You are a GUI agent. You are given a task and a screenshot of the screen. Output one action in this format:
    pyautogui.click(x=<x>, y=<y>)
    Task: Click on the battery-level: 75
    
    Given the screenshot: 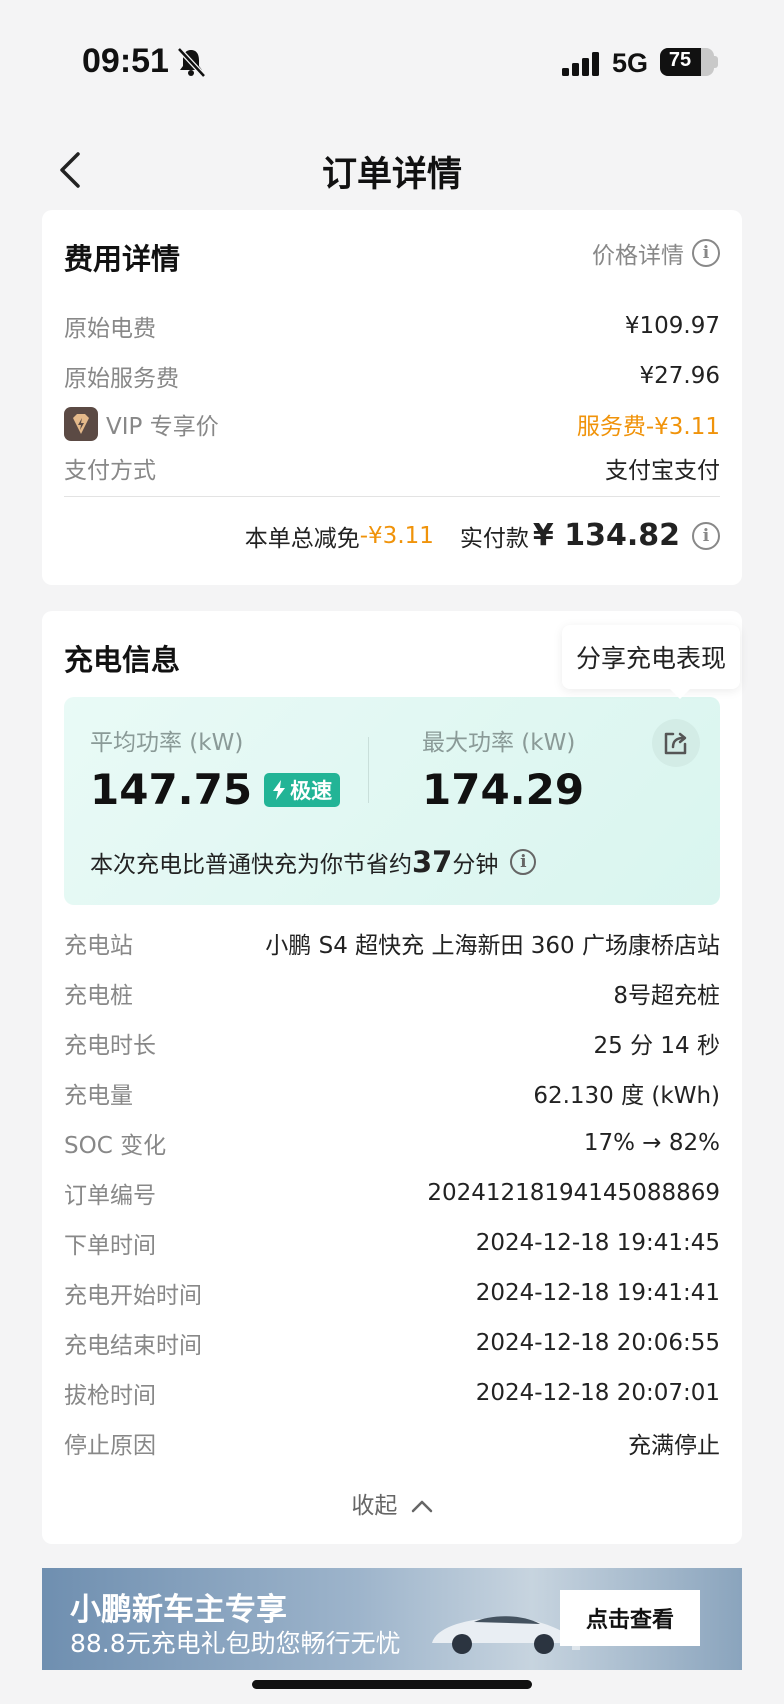 What is the action you would take?
    pyautogui.click(x=680, y=60)
    